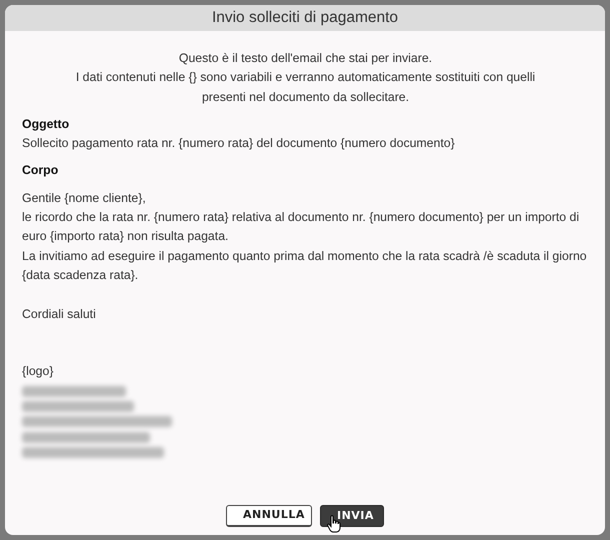  What do you see at coordinates (239, 143) in the screenshot?
I see `subject-text: Sollecito pagamento rata nr. {numero rata} del documento {numero documento}` at bounding box center [239, 143].